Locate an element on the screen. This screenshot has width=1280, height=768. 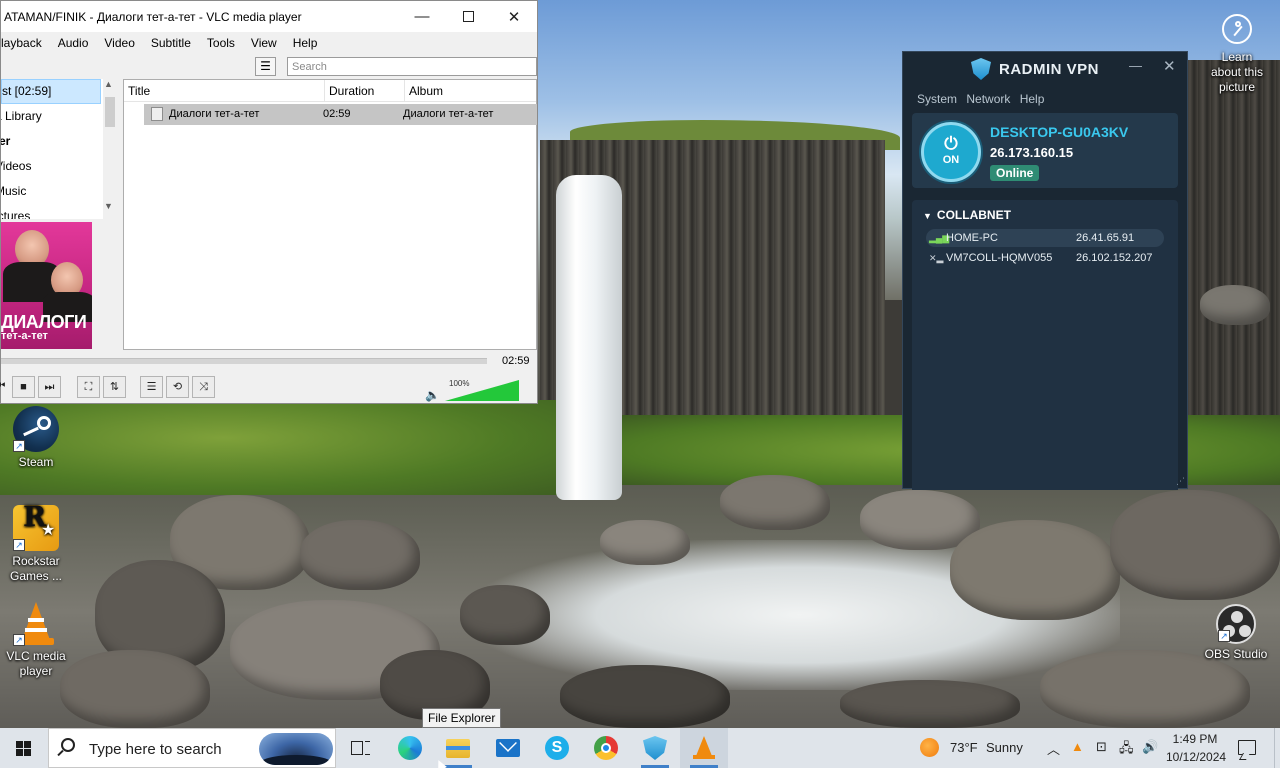
column-header-duration: Duration is located at coordinates (365, 90).